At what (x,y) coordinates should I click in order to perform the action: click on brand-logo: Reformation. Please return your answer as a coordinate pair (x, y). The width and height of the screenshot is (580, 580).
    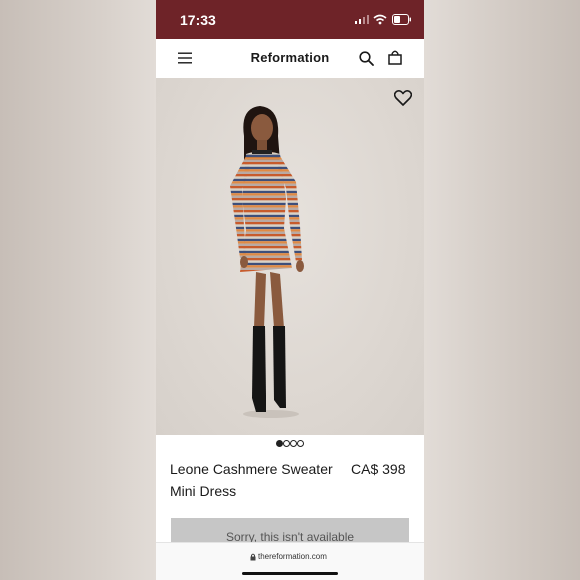
    Looking at the image, I should click on (290, 57).